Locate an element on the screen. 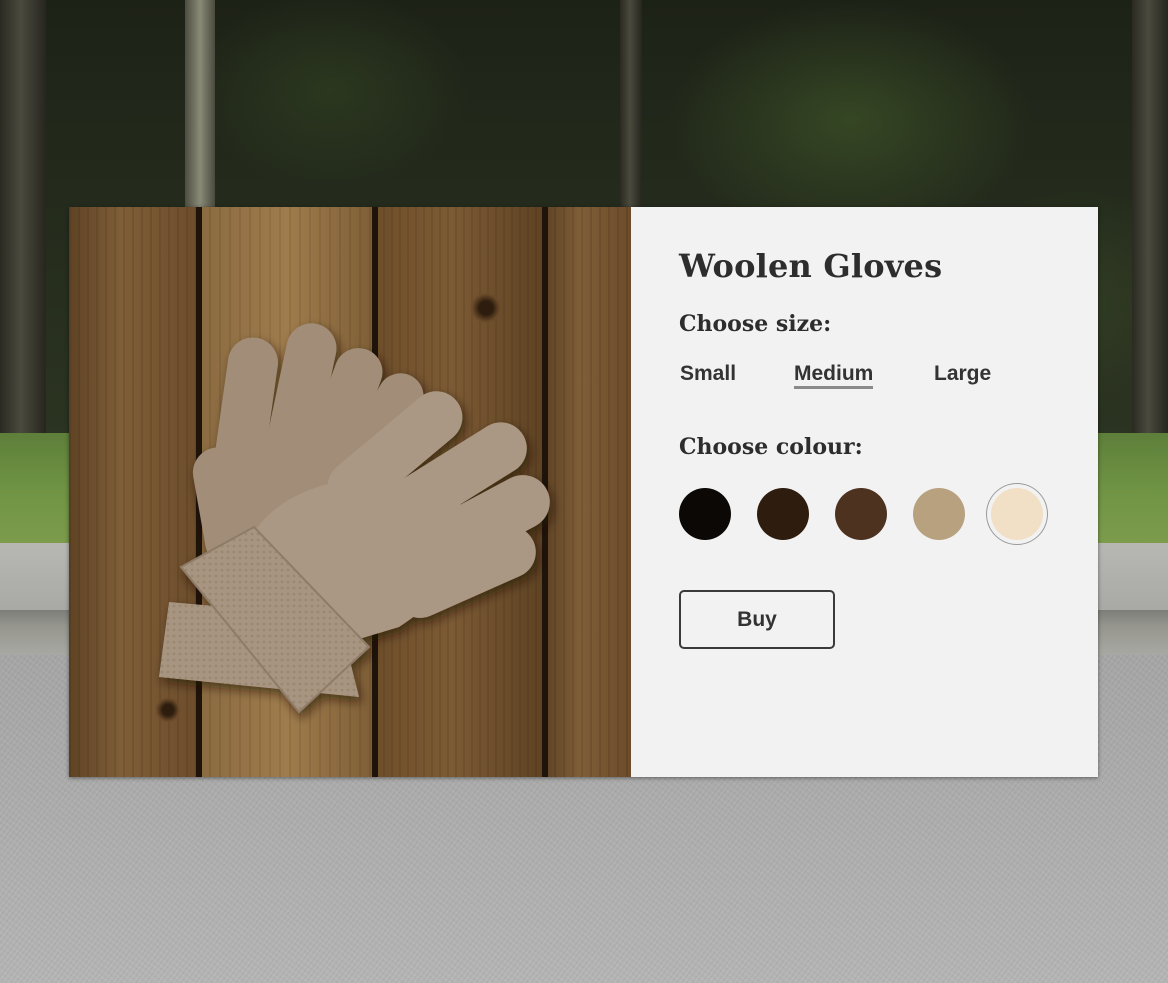  size-option-medium: Medium is located at coordinates (863, 377).